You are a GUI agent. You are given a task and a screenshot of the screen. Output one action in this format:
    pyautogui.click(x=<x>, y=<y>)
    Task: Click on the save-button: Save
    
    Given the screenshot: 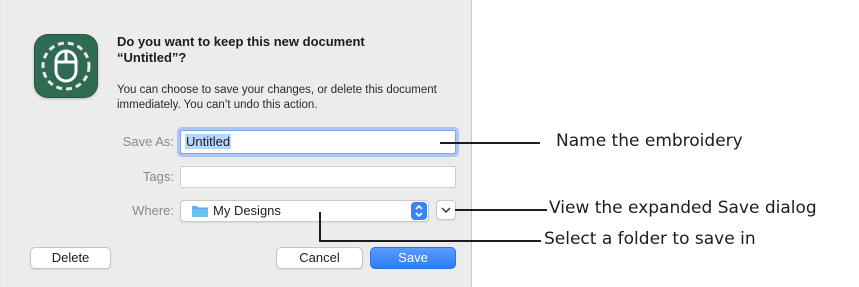 What is the action you would take?
    pyautogui.click(x=413, y=258)
    